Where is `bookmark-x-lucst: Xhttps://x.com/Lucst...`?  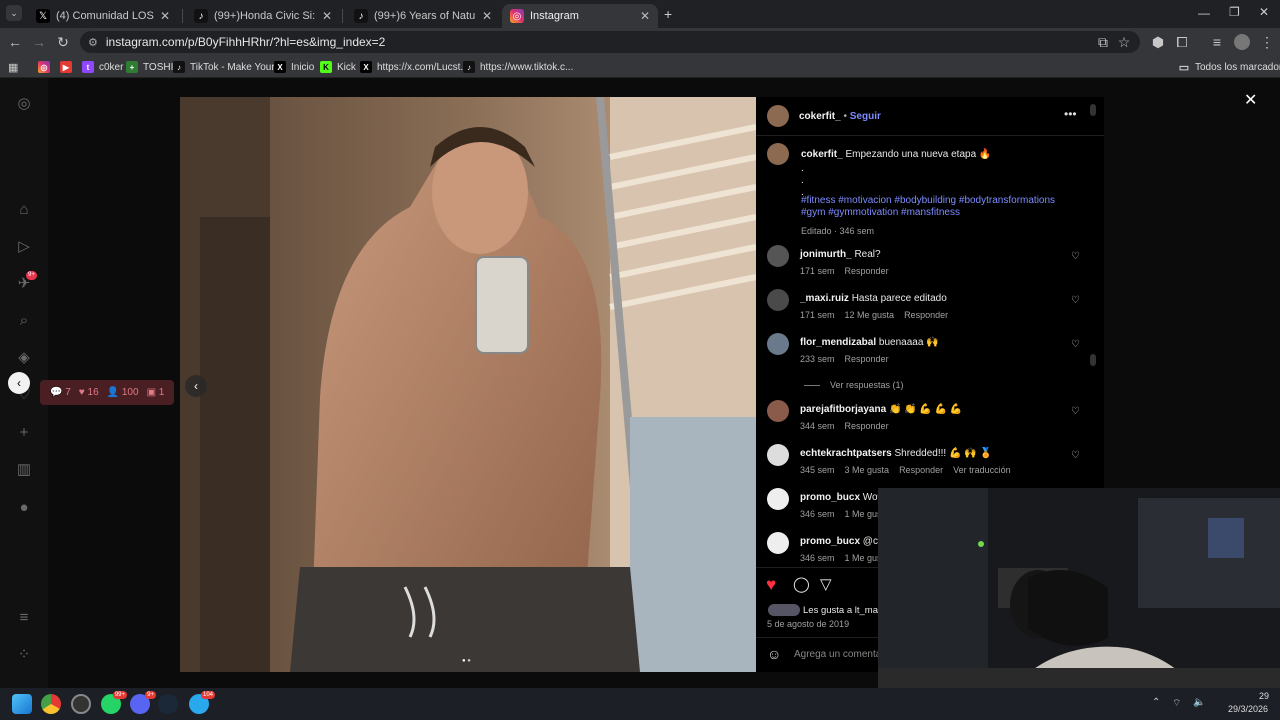 bookmark-x-lucst: Xhttps://x.com/Lucst... is located at coordinates (414, 67).